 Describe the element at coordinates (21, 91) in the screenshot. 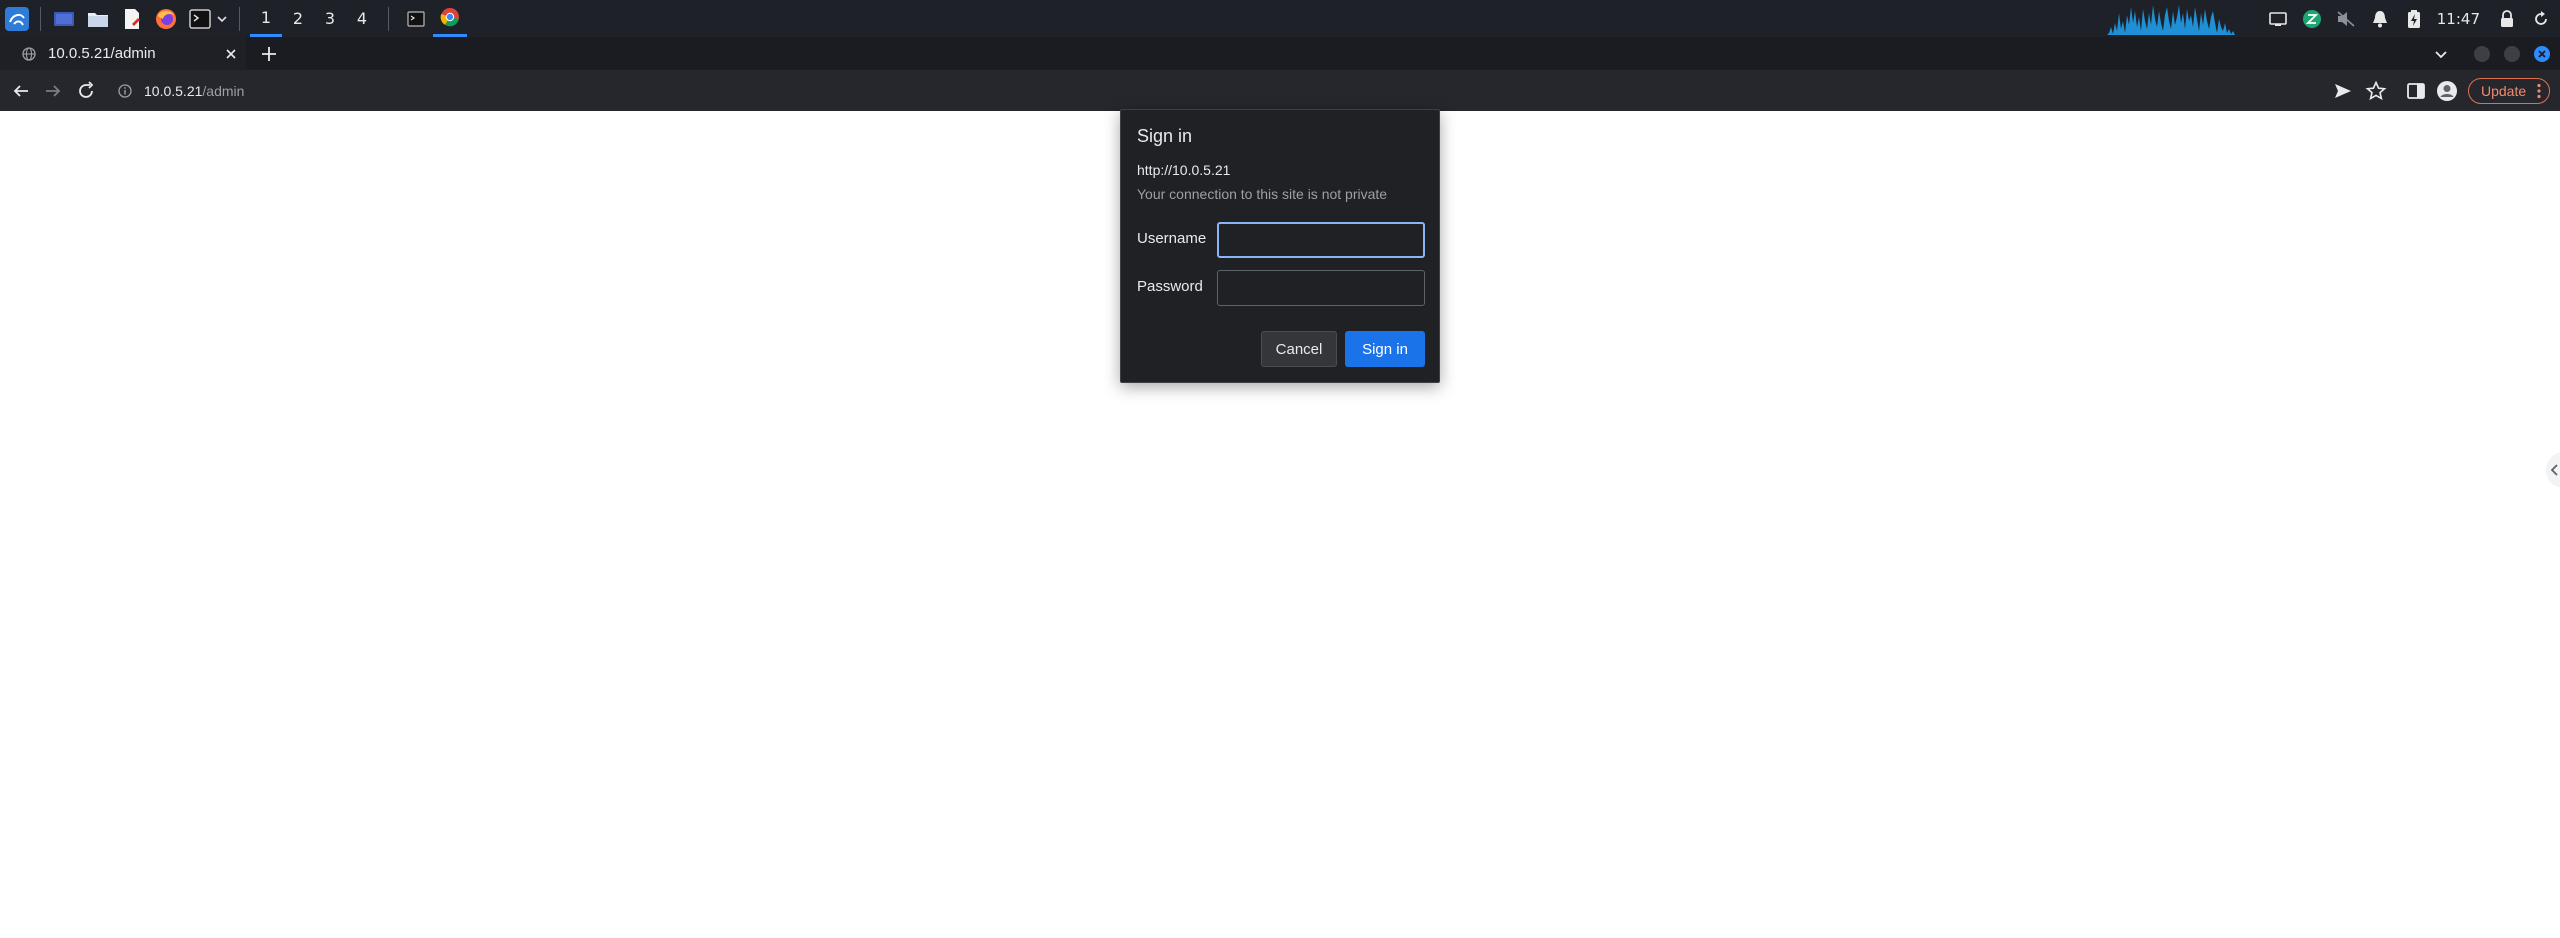

I see `back-arrow-icon` at that location.